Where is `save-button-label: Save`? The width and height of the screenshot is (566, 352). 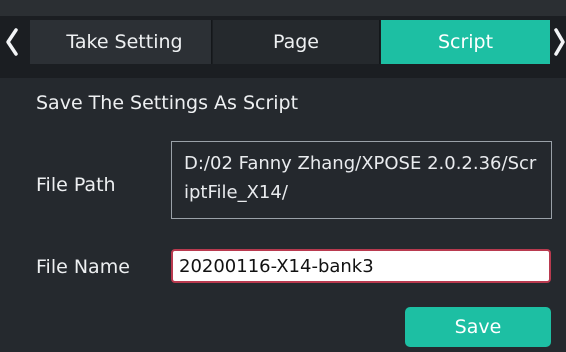
save-button-label: Save is located at coordinates (478, 327).